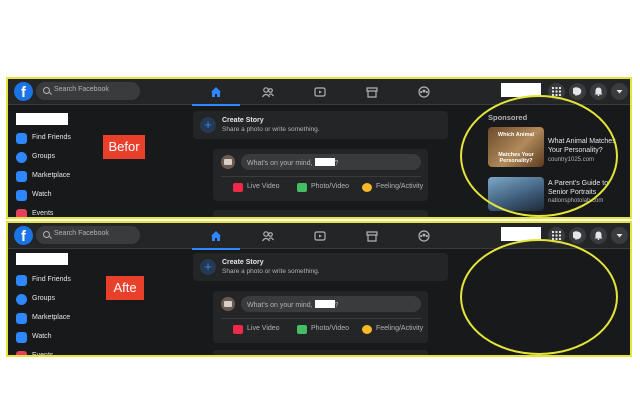  What do you see at coordinates (124, 147) in the screenshot?
I see `before-label: Befor` at bounding box center [124, 147].